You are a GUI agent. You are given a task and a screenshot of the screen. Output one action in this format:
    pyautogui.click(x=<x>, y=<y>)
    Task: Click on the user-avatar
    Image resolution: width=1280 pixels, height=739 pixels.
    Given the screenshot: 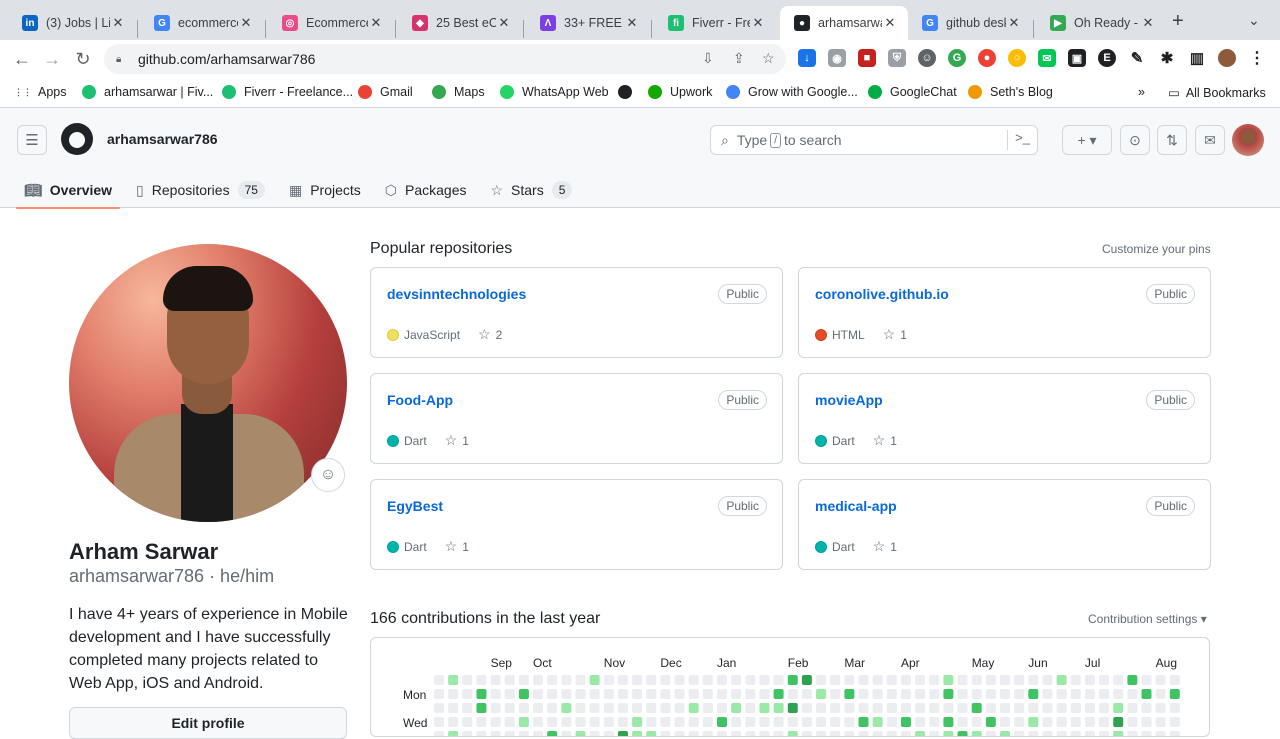 What is the action you would take?
    pyautogui.click(x=1248, y=140)
    